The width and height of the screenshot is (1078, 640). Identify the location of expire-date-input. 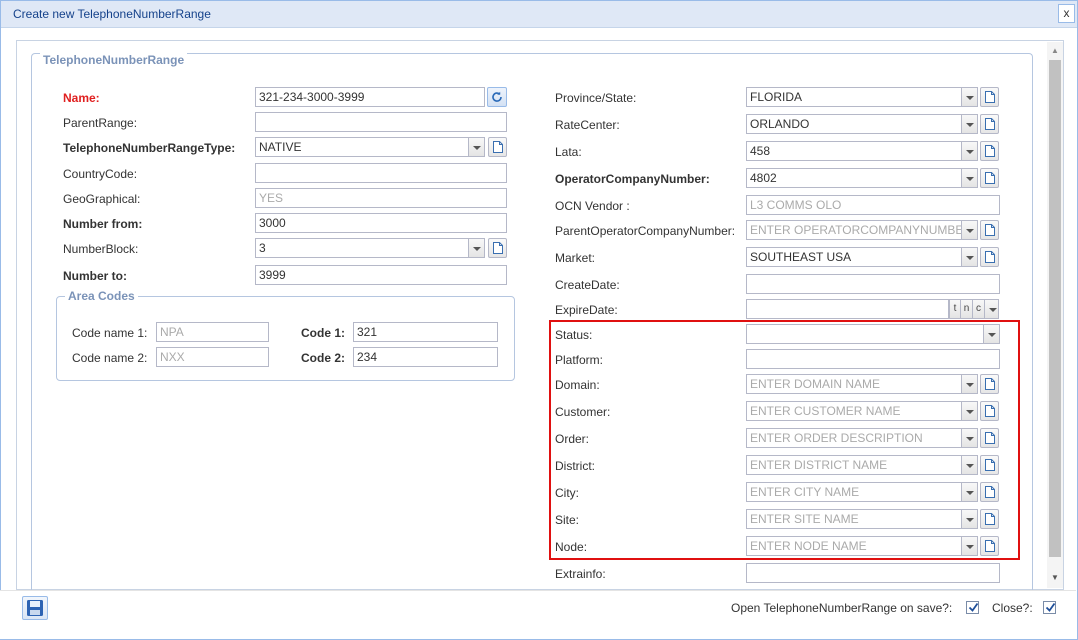
(847, 309).